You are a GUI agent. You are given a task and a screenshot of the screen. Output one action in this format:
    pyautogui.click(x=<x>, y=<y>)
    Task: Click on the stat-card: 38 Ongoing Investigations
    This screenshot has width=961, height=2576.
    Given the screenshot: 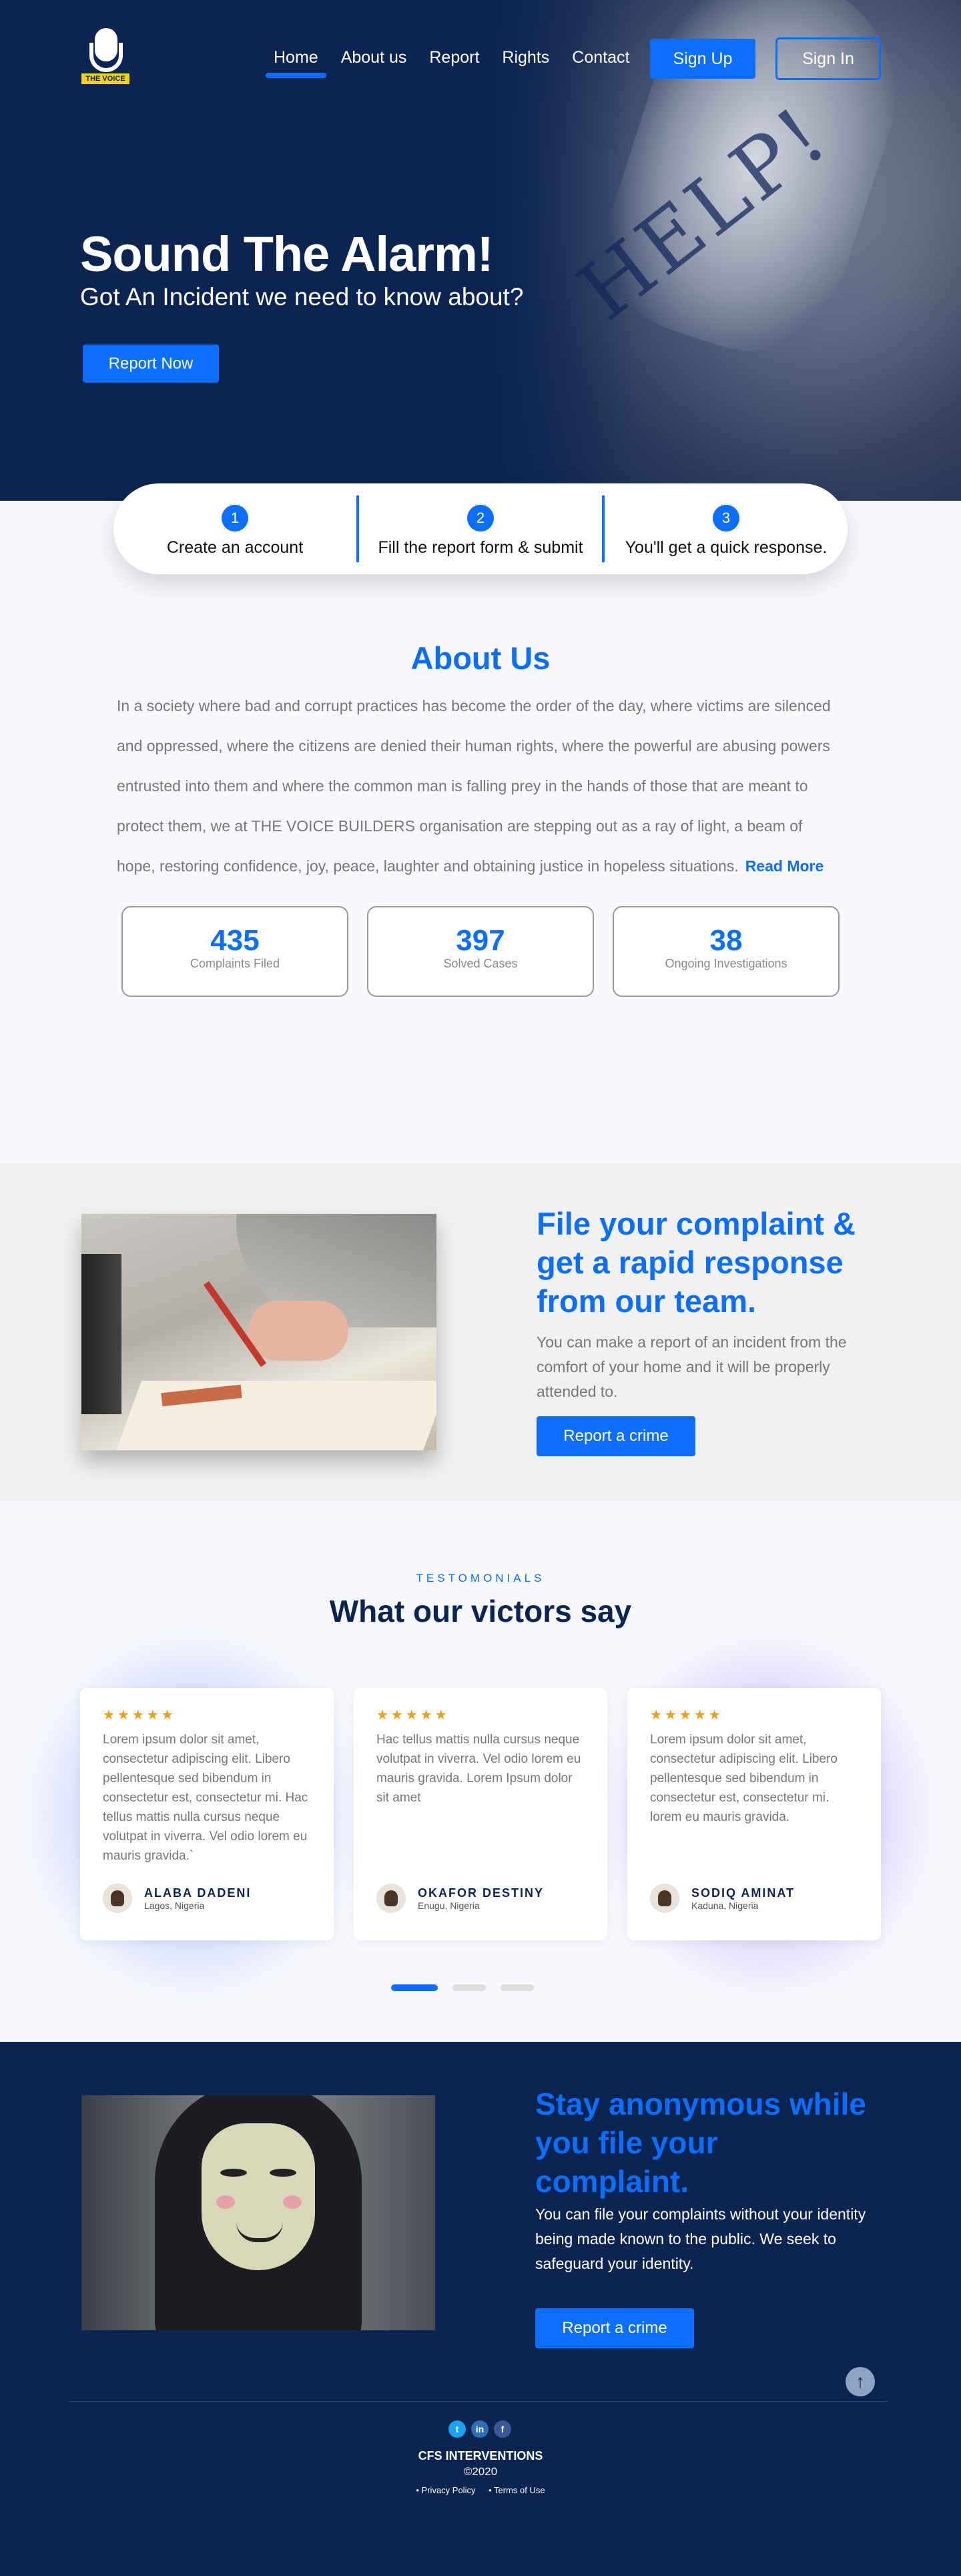 What is the action you would take?
    pyautogui.click(x=726, y=951)
    